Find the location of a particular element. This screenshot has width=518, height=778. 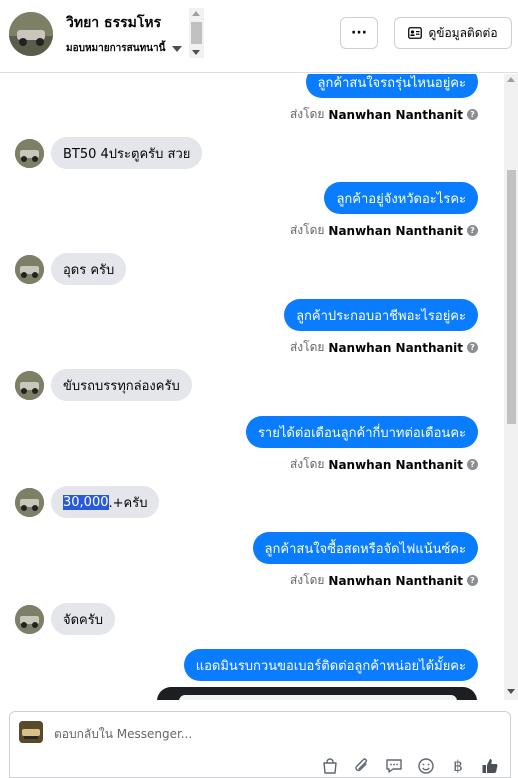

assign-label: มอบหมายการสนทนานี้ is located at coordinates (116, 48).